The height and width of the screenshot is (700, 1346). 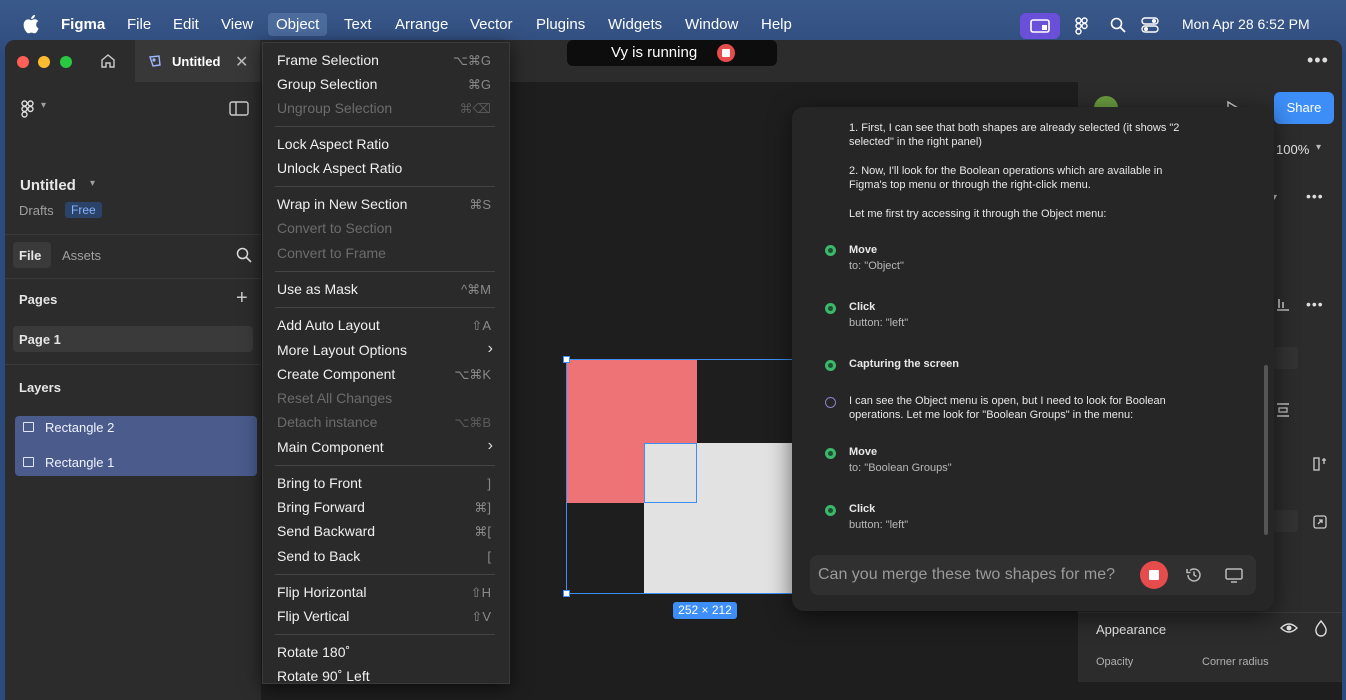 I want to click on rectangle-layer-icon, so click(x=28, y=462).